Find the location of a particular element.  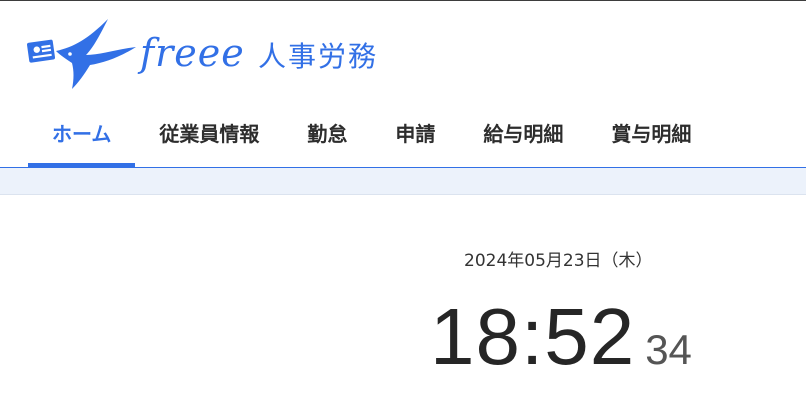

freee-logo: freee 人事労務 is located at coordinates (216, 55).